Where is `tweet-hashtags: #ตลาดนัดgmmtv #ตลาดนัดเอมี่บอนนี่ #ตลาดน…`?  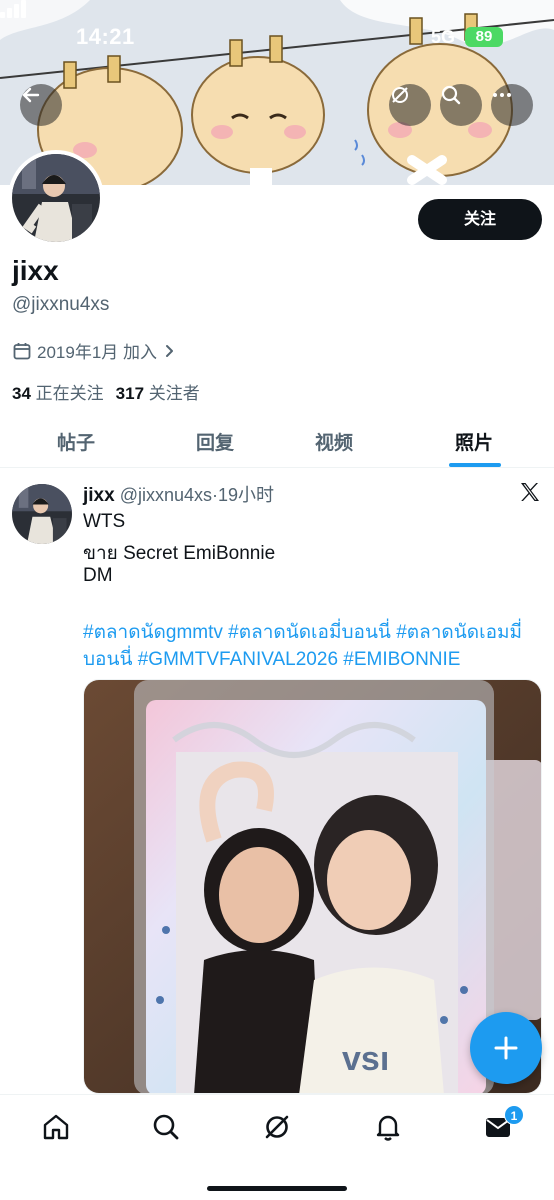 tweet-hashtags: #ตลาดนัดgmmtv #ตลาดนัดเอมี่บอนนี่ #ตลาดน… is located at coordinates (313, 646).